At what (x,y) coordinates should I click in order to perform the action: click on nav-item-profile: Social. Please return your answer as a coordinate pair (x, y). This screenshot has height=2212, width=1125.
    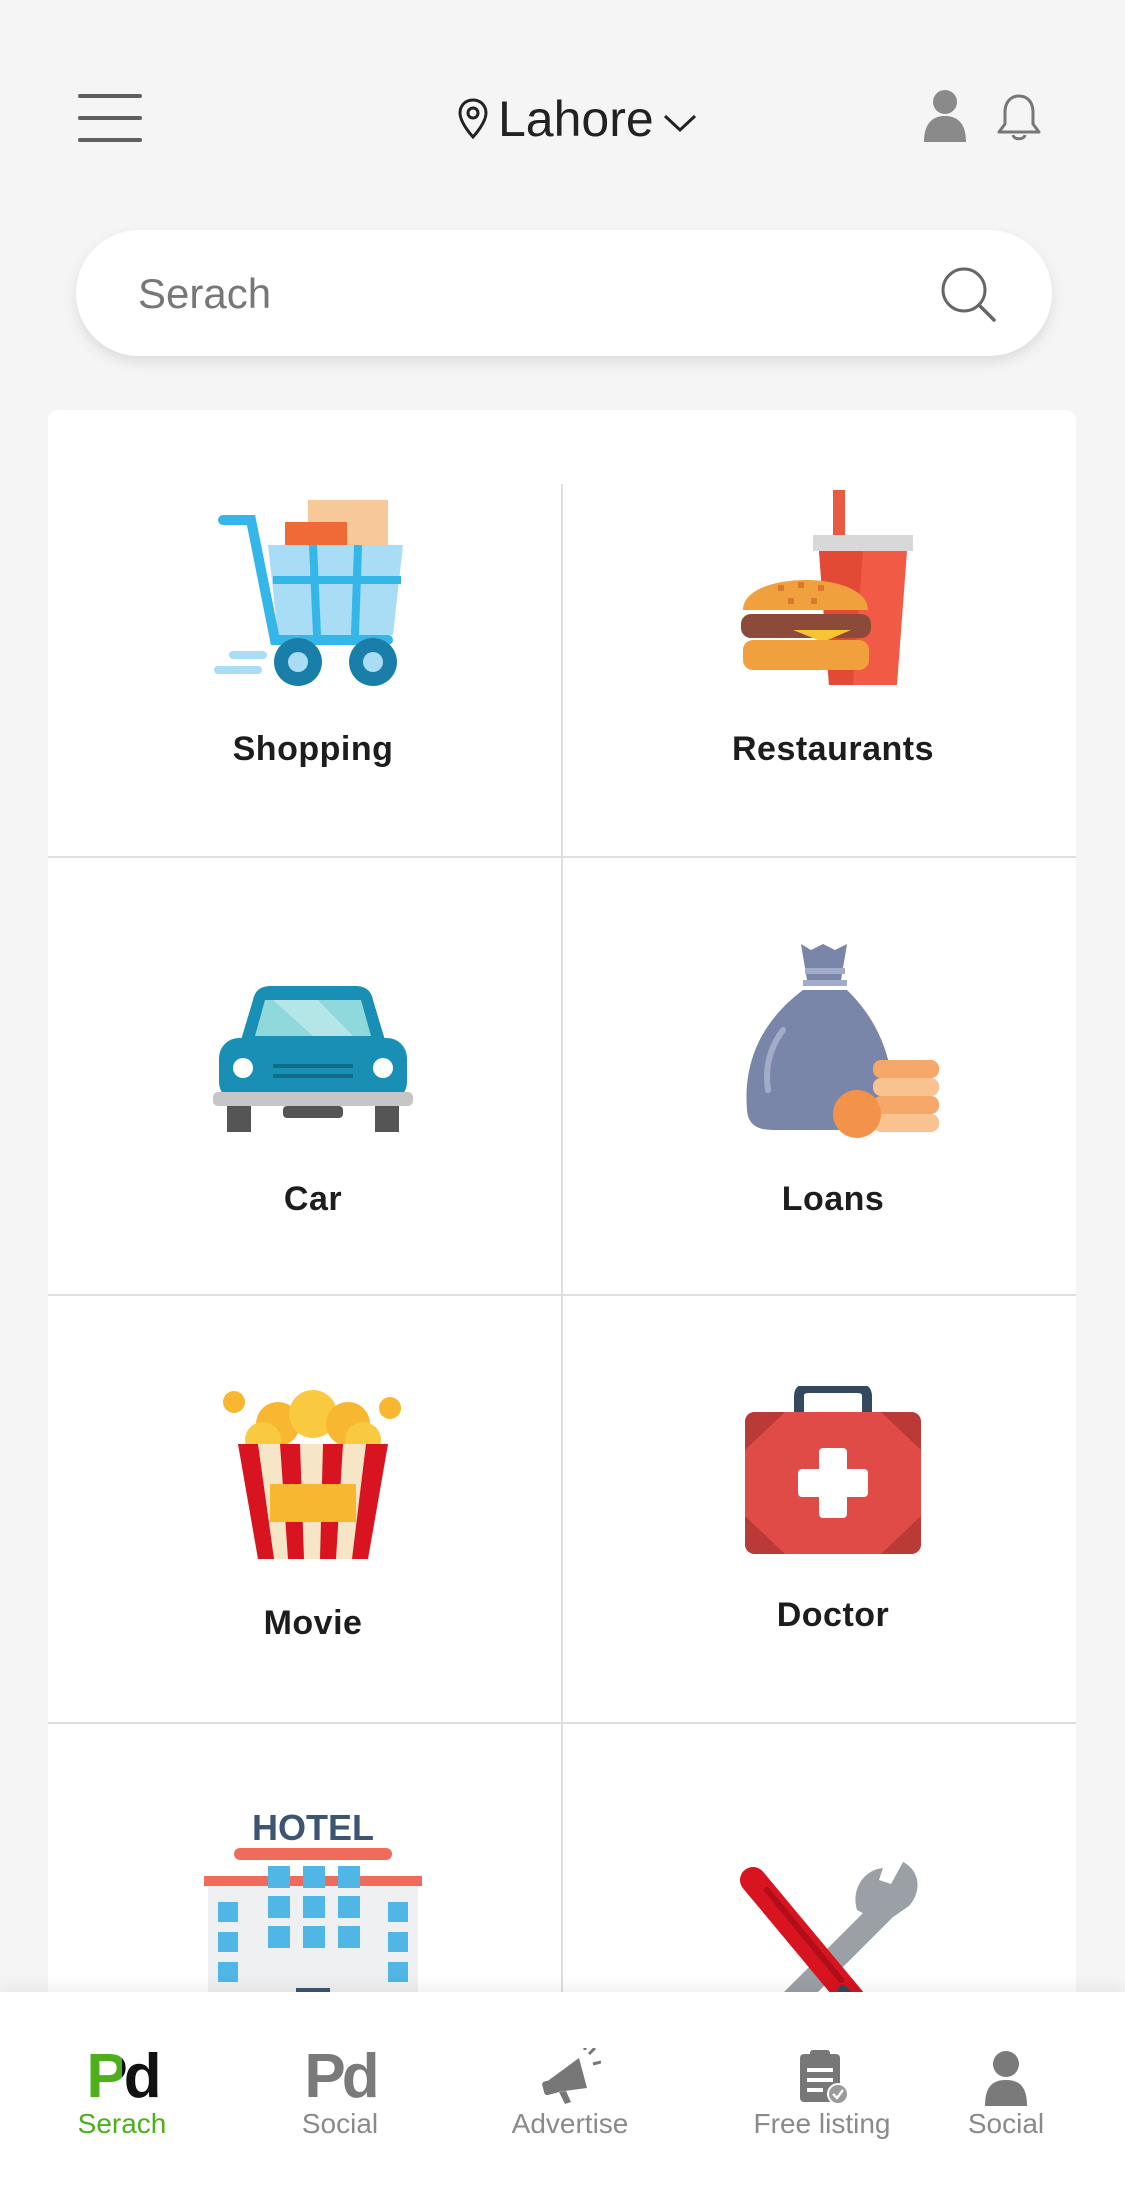
    Looking at the image, I should click on (1006, 2094).